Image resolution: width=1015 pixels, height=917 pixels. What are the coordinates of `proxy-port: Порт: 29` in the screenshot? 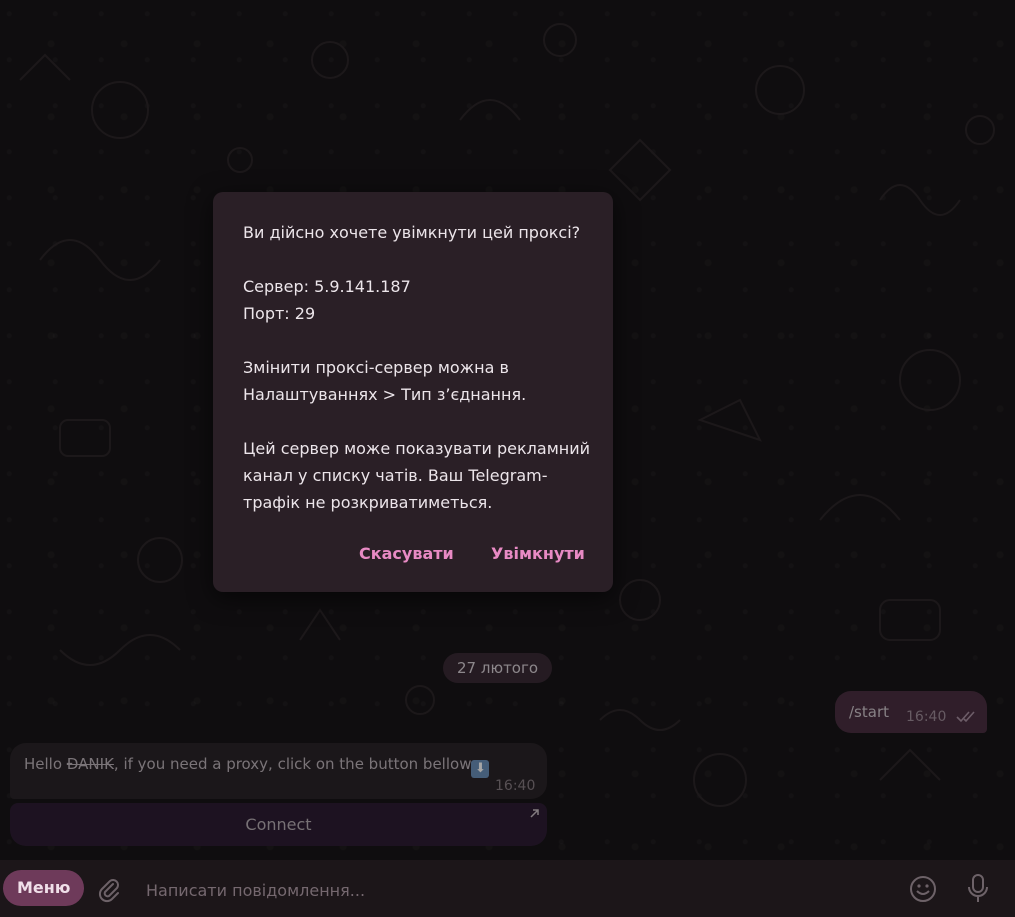 It's located at (279, 313).